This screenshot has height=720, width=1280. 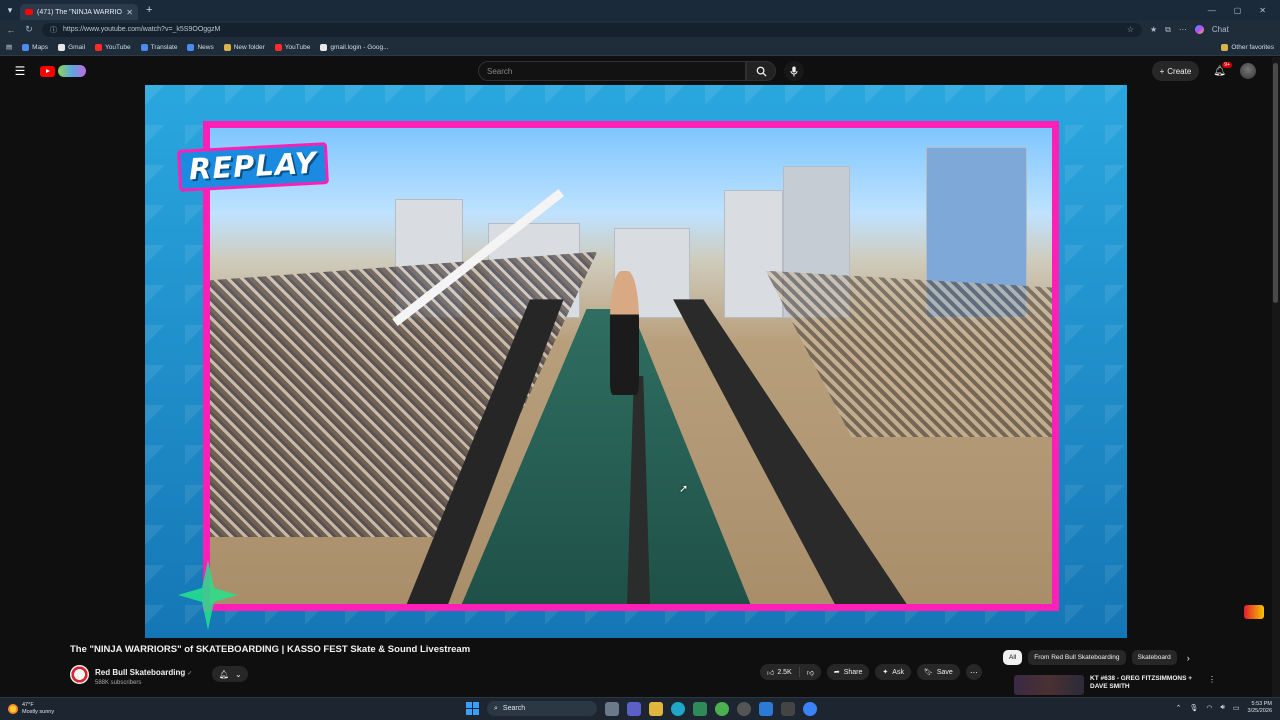 What do you see at coordinates (200, 47) in the screenshot?
I see `bookmark-news: News` at bounding box center [200, 47].